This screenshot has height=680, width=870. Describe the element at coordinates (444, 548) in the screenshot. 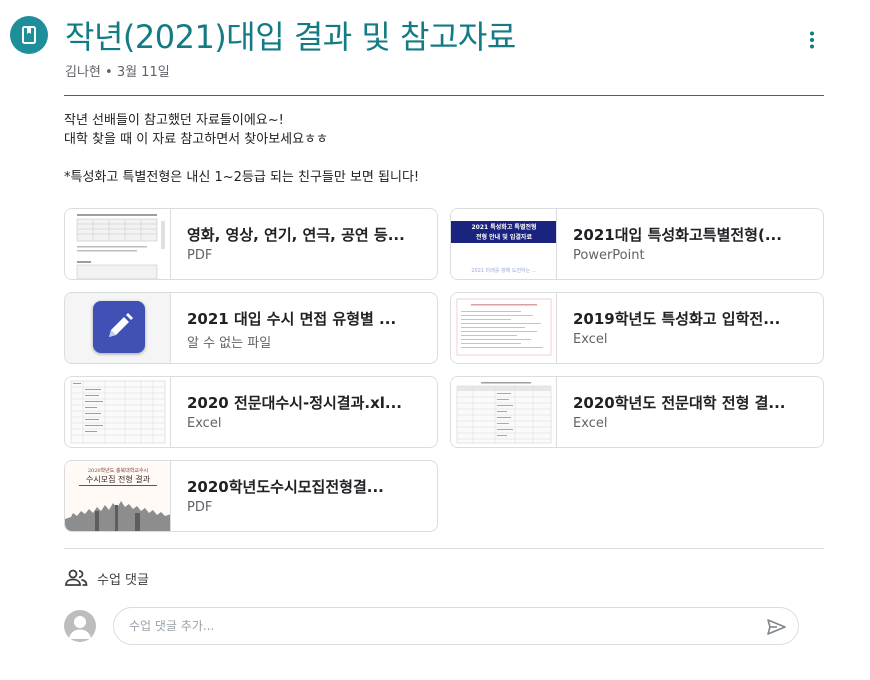

I see `comments-divider` at that location.